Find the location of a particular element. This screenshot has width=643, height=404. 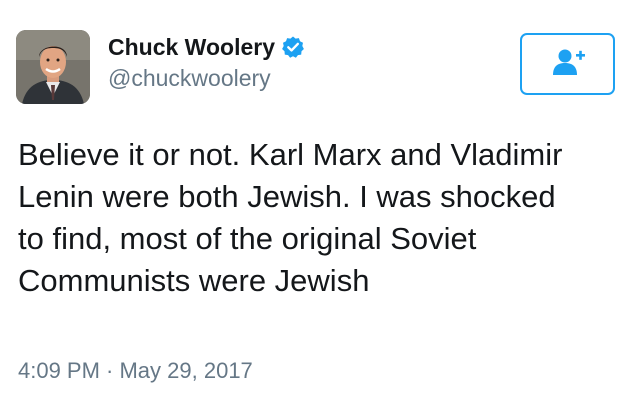

avatar-image is located at coordinates (53, 67).